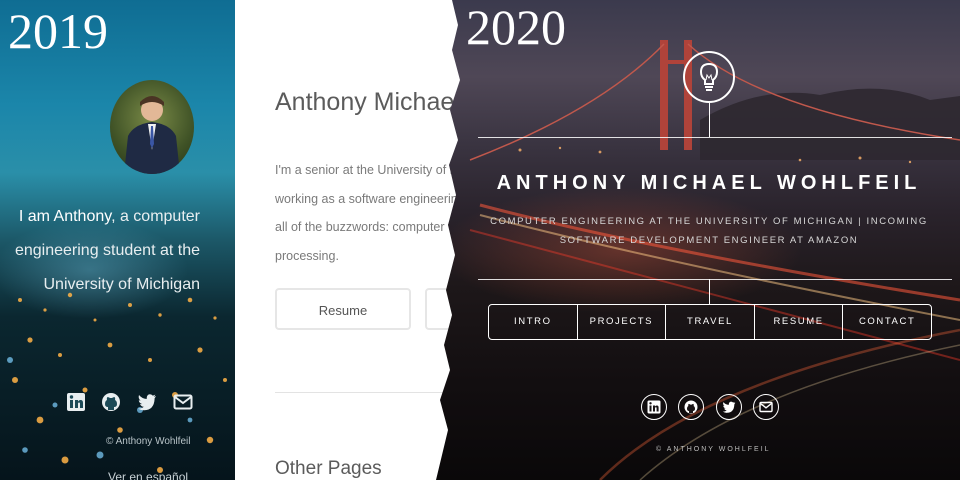 This screenshot has height=480, width=960. What do you see at coordinates (107, 250) in the screenshot?
I see `intro-line2: engineering student at the` at bounding box center [107, 250].